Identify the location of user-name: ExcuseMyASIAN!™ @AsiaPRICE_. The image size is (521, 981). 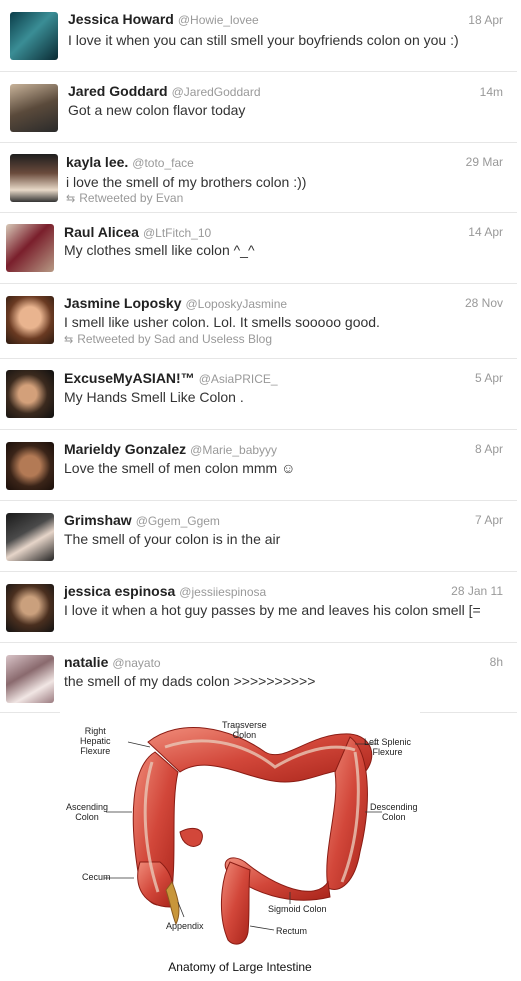
(171, 378).